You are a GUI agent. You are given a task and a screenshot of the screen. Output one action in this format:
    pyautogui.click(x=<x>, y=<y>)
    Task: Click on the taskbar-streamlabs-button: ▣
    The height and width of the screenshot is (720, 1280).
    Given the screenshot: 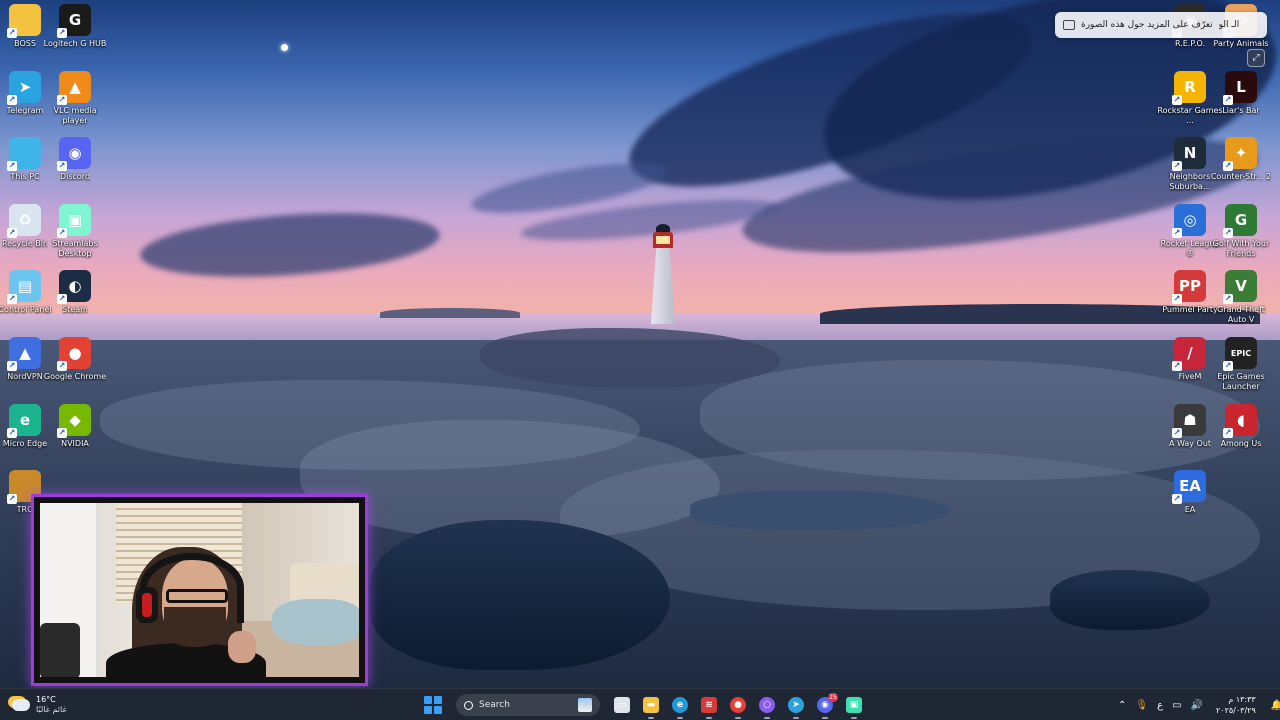 What is the action you would take?
    pyautogui.click(x=854, y=706)
    